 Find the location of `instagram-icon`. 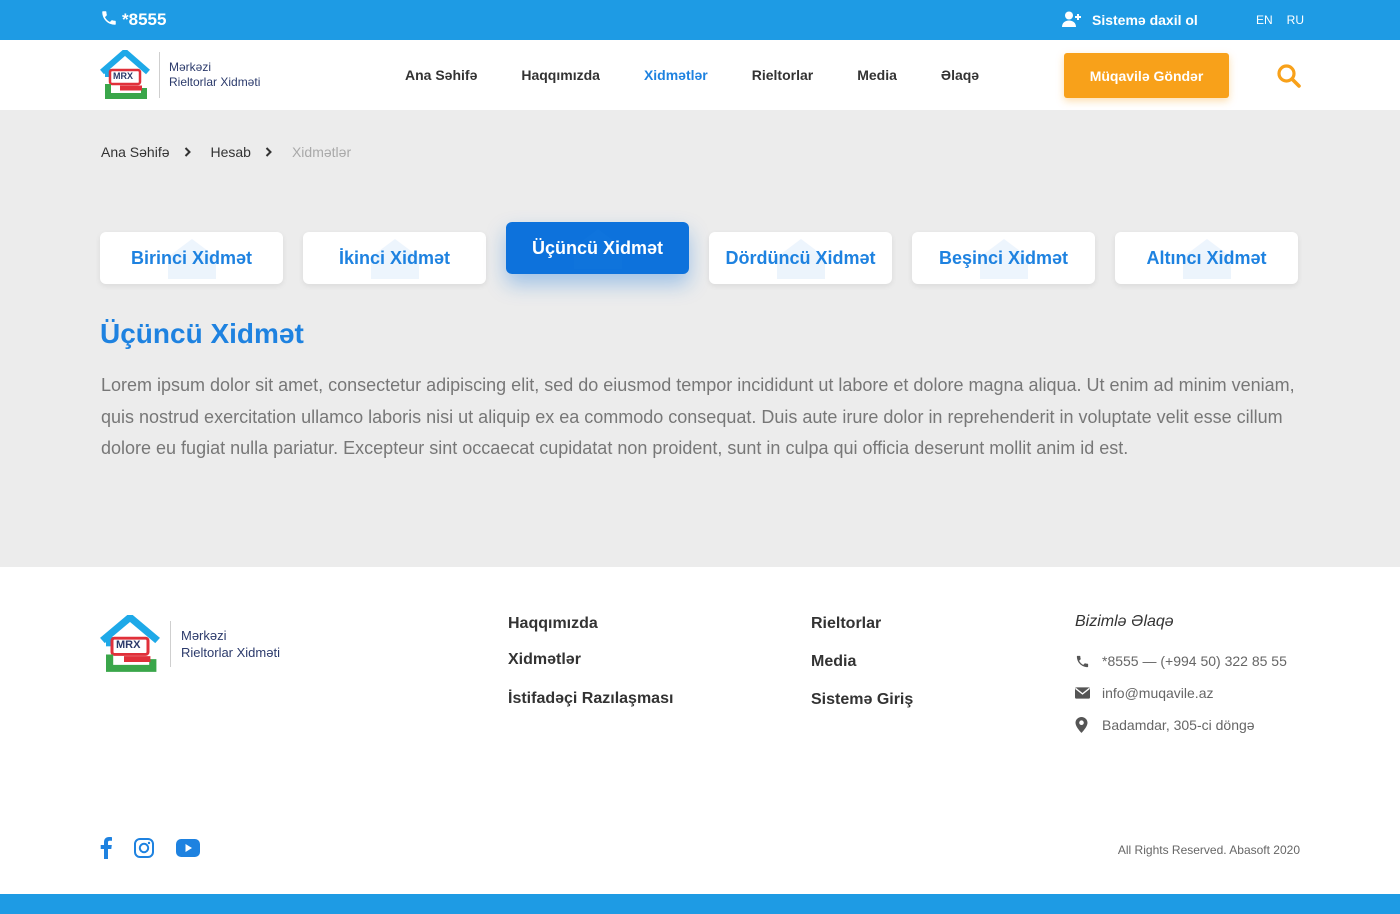

instagram-icon is located at coordinates (144, 848).